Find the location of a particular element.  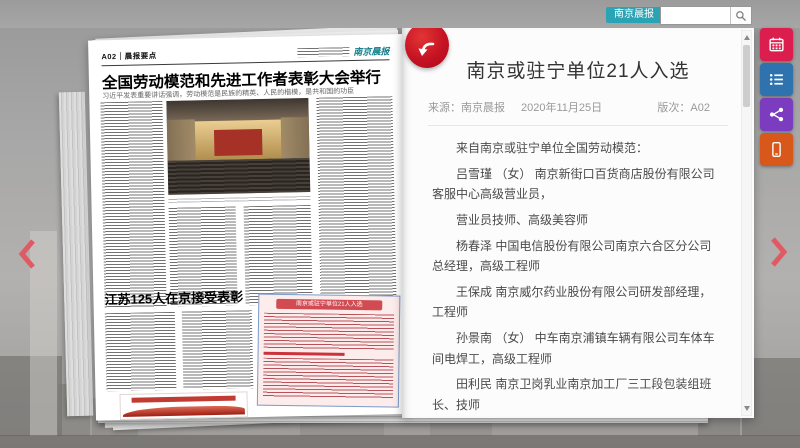

mobile-button is located at coordinates (776, 149).